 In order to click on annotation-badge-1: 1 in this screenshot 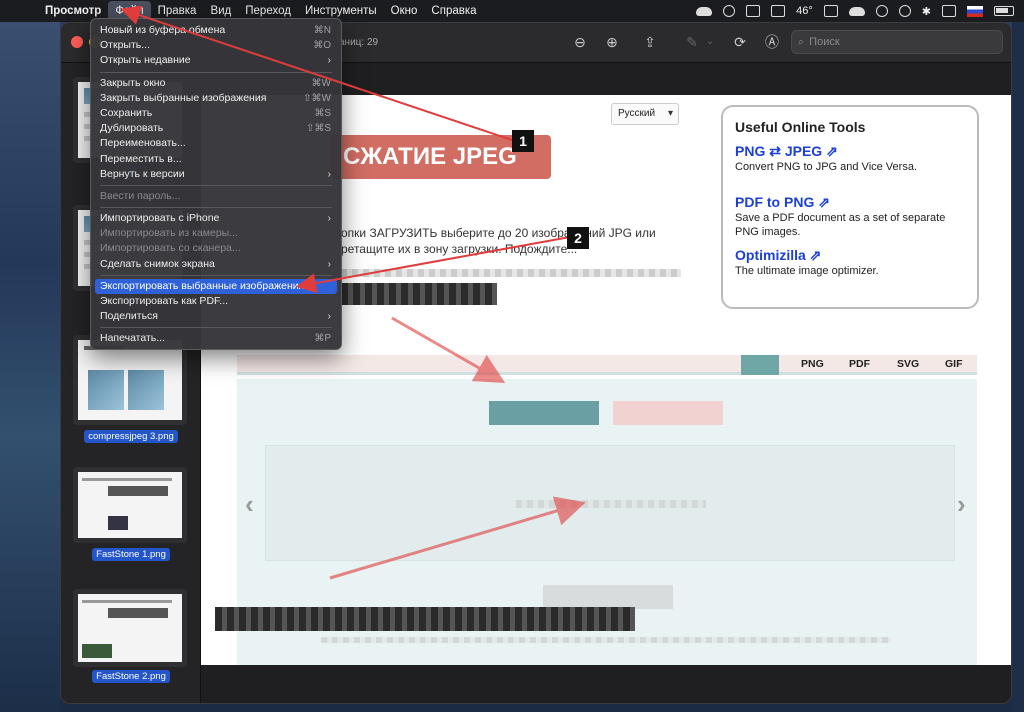, I will do `click(523, 141)`.